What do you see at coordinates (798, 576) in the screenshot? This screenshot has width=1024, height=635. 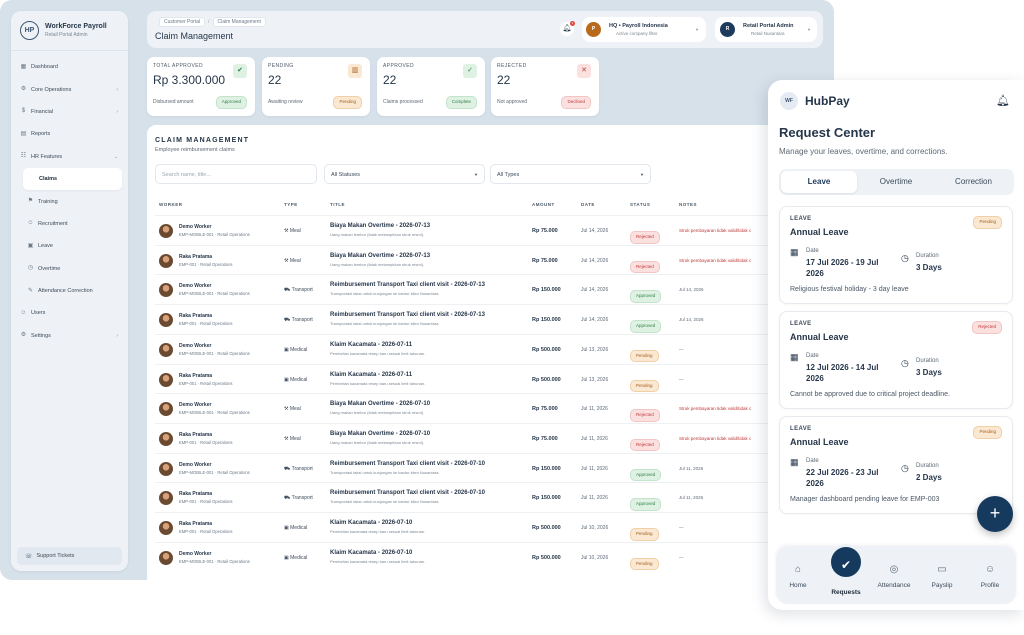 I see `bottom-nav-home: ⌂ Home` at bounding box center [798, 576].